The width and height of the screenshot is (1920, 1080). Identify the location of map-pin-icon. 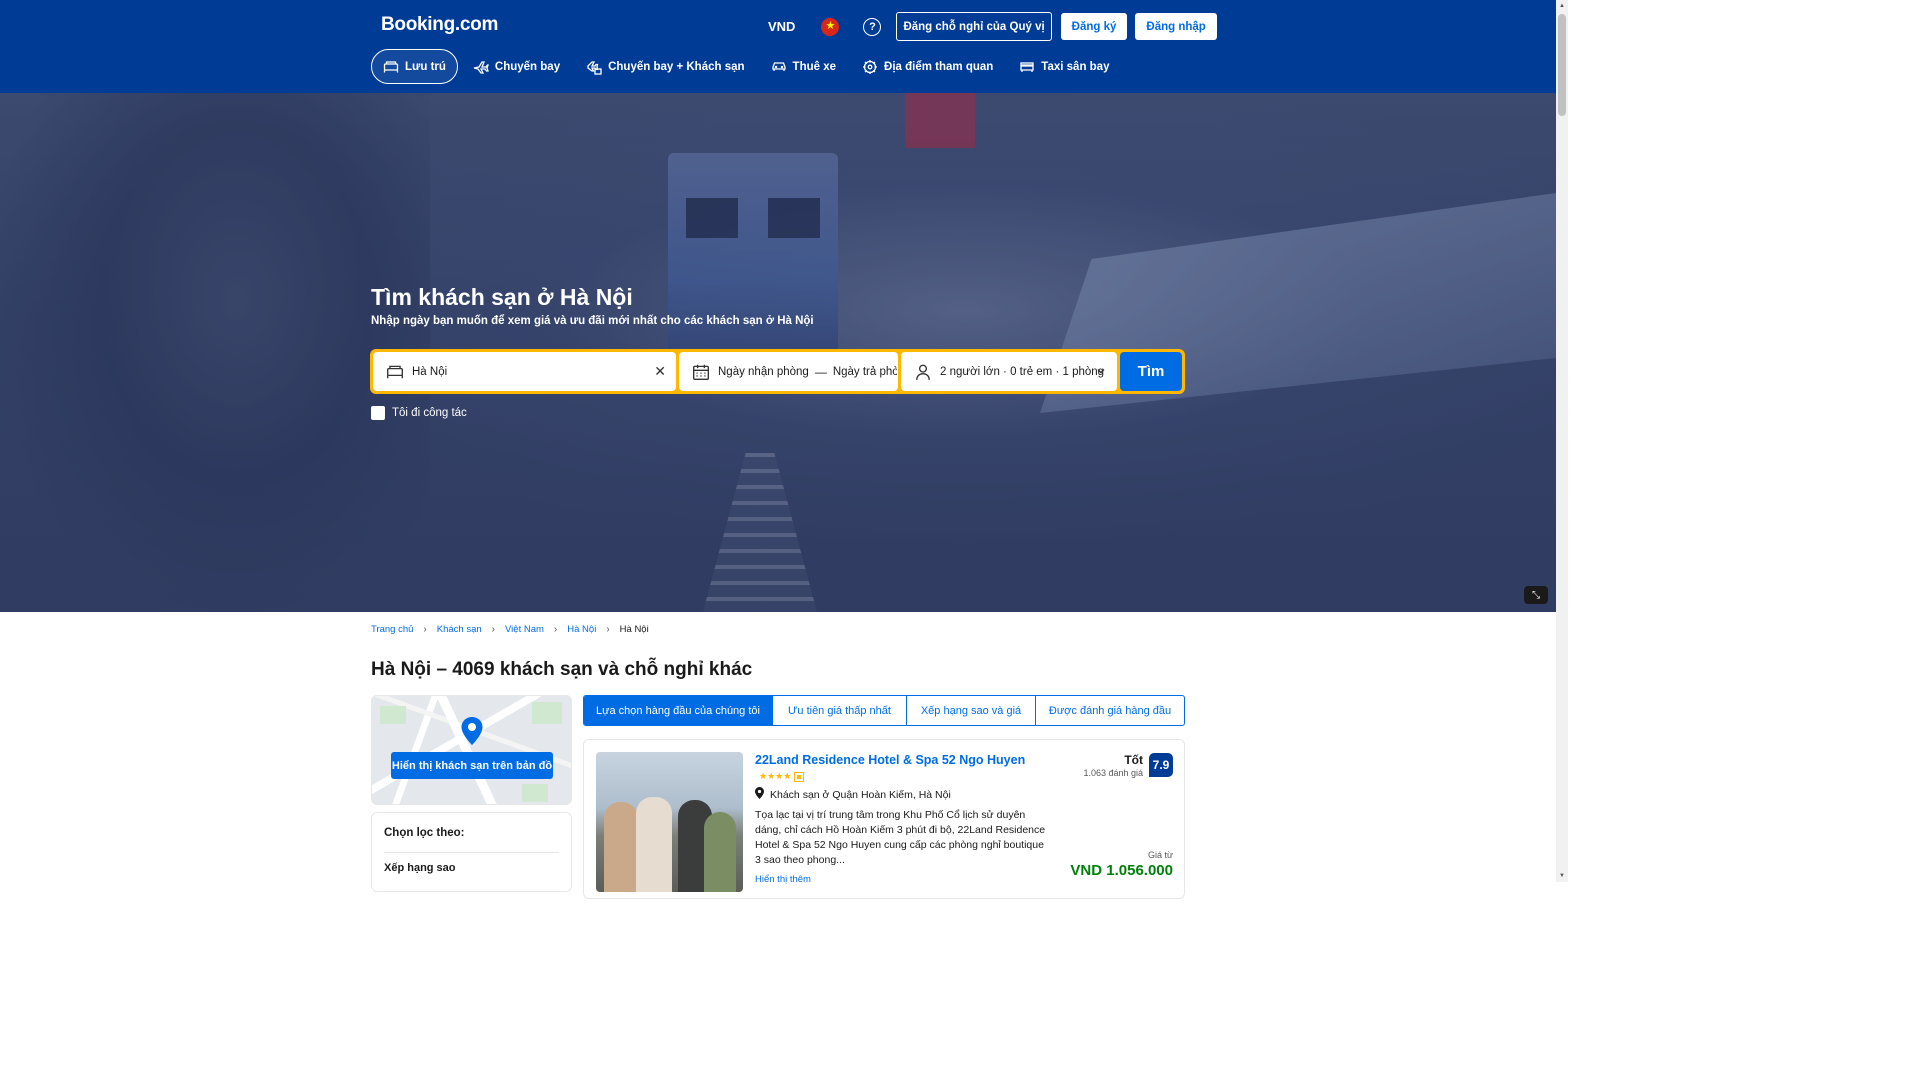
(472, 731).